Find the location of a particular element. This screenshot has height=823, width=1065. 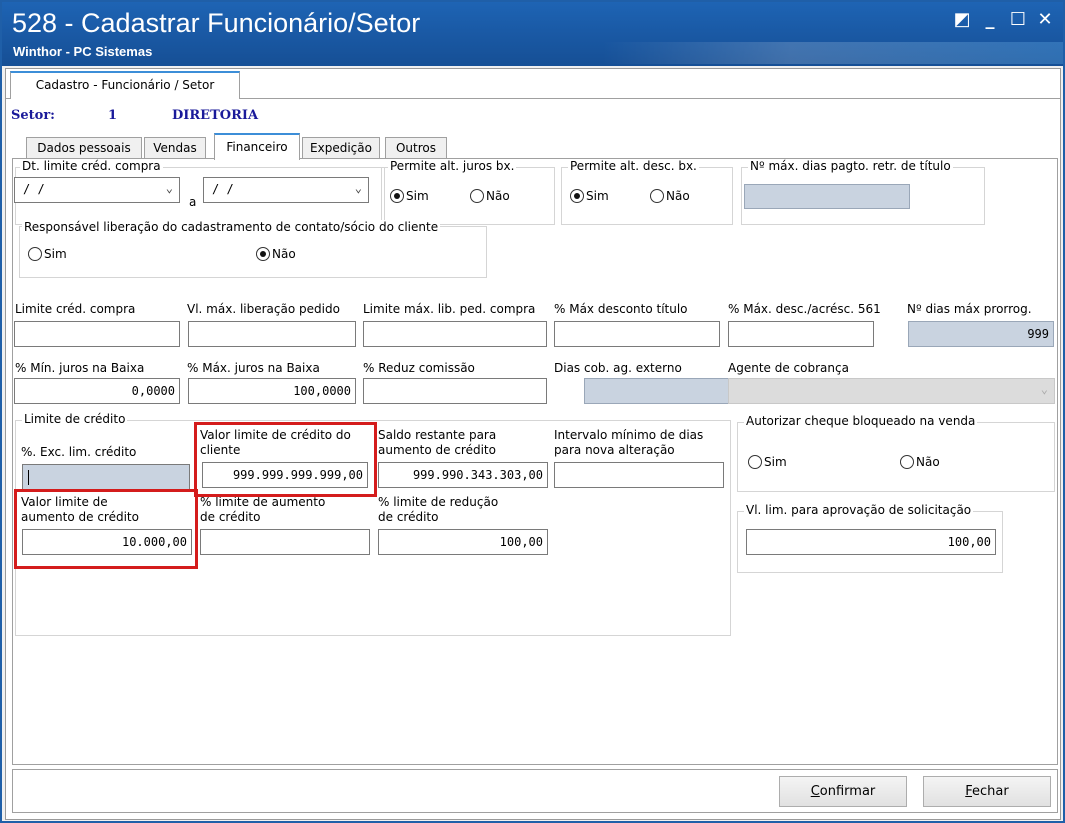

permite-juros-title: Permite alt. juros bx. is located at coordinates (452, 166).